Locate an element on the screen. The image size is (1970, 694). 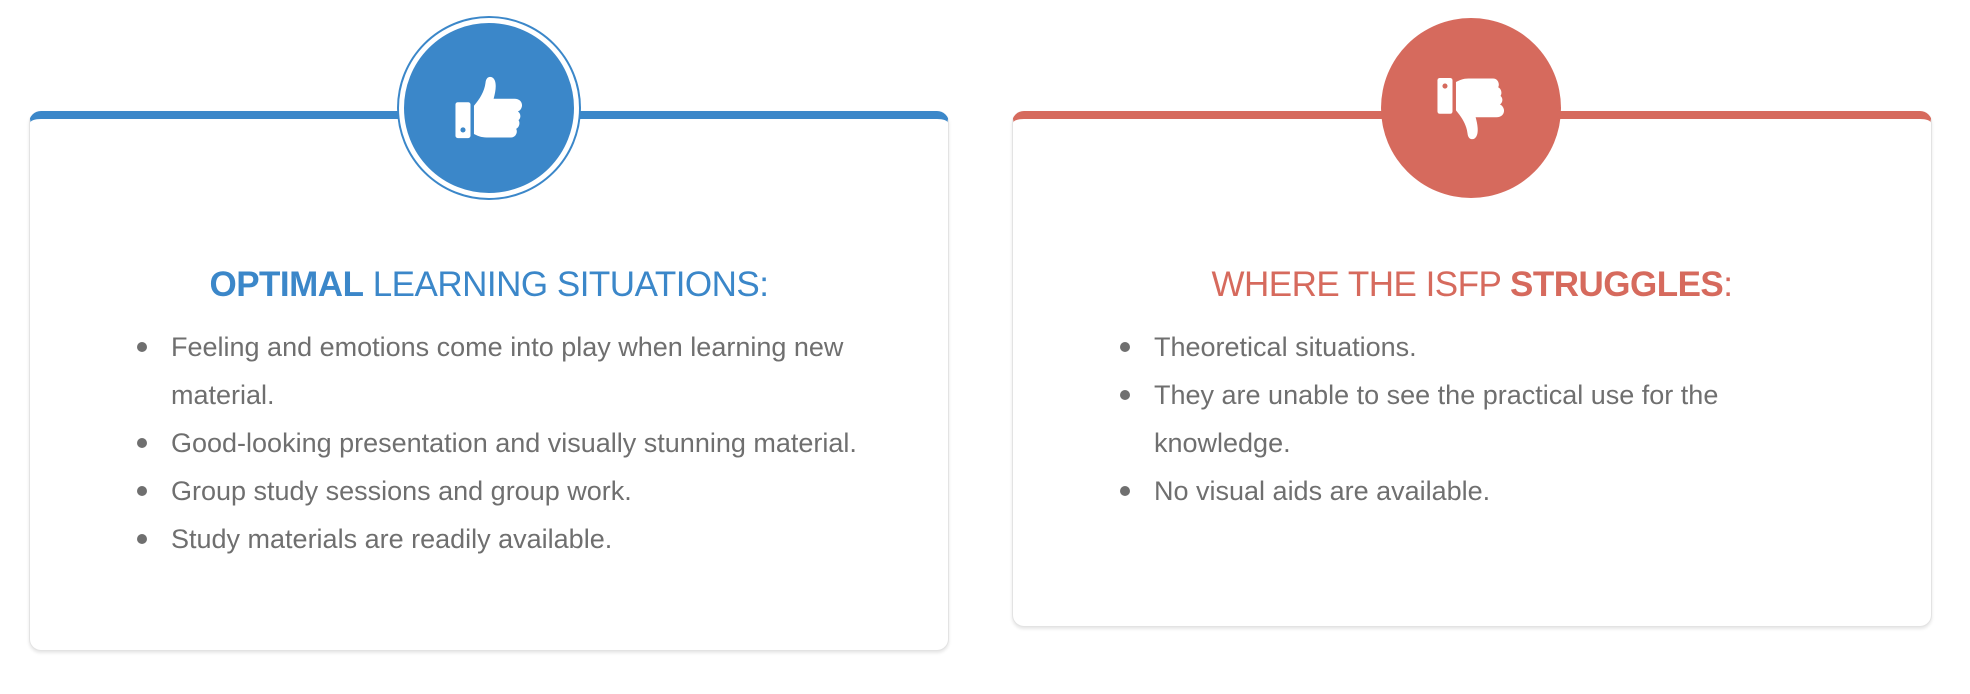
list-item: Theoretical situations. is located at coordinates (1487, 347).